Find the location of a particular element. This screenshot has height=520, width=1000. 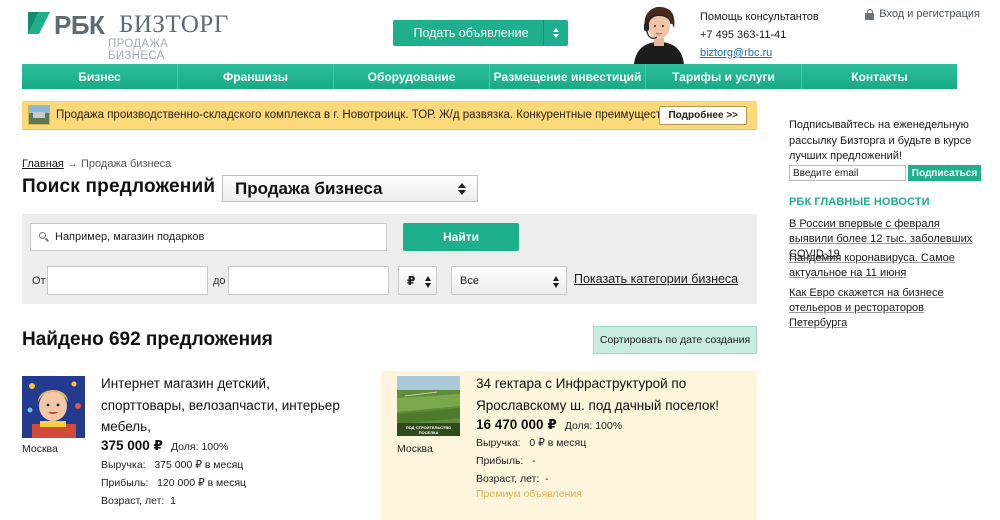

show-categories-link: Показать категории бизнеса is located at coordinates (656, 279).